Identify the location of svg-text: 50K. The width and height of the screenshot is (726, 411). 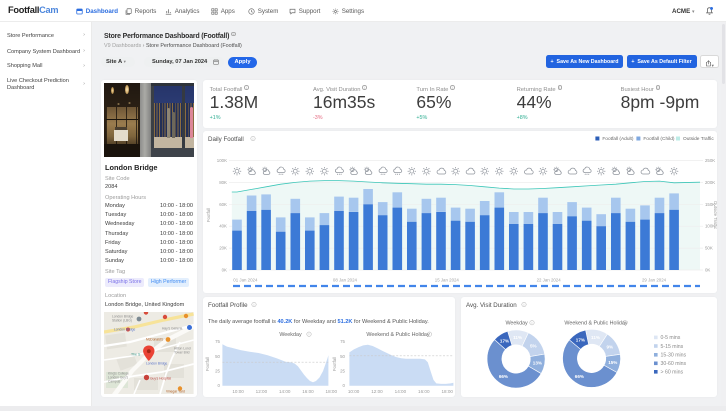
(709, 248).